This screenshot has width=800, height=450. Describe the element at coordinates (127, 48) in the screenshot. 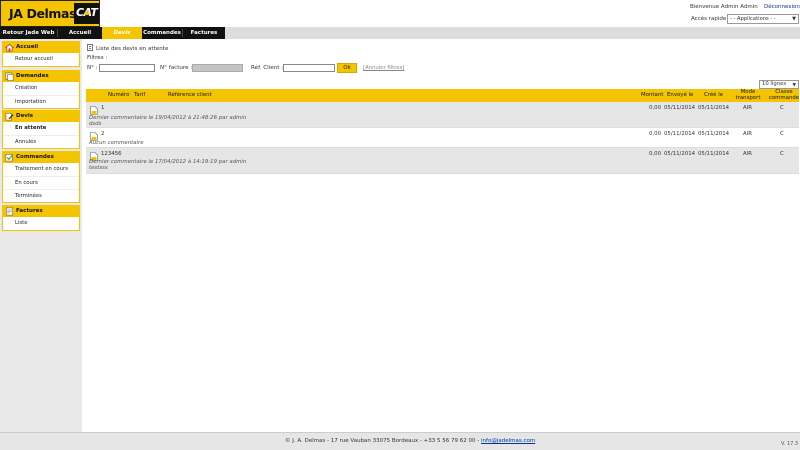

I see `page-title: Liste des devis en attente` at that location.